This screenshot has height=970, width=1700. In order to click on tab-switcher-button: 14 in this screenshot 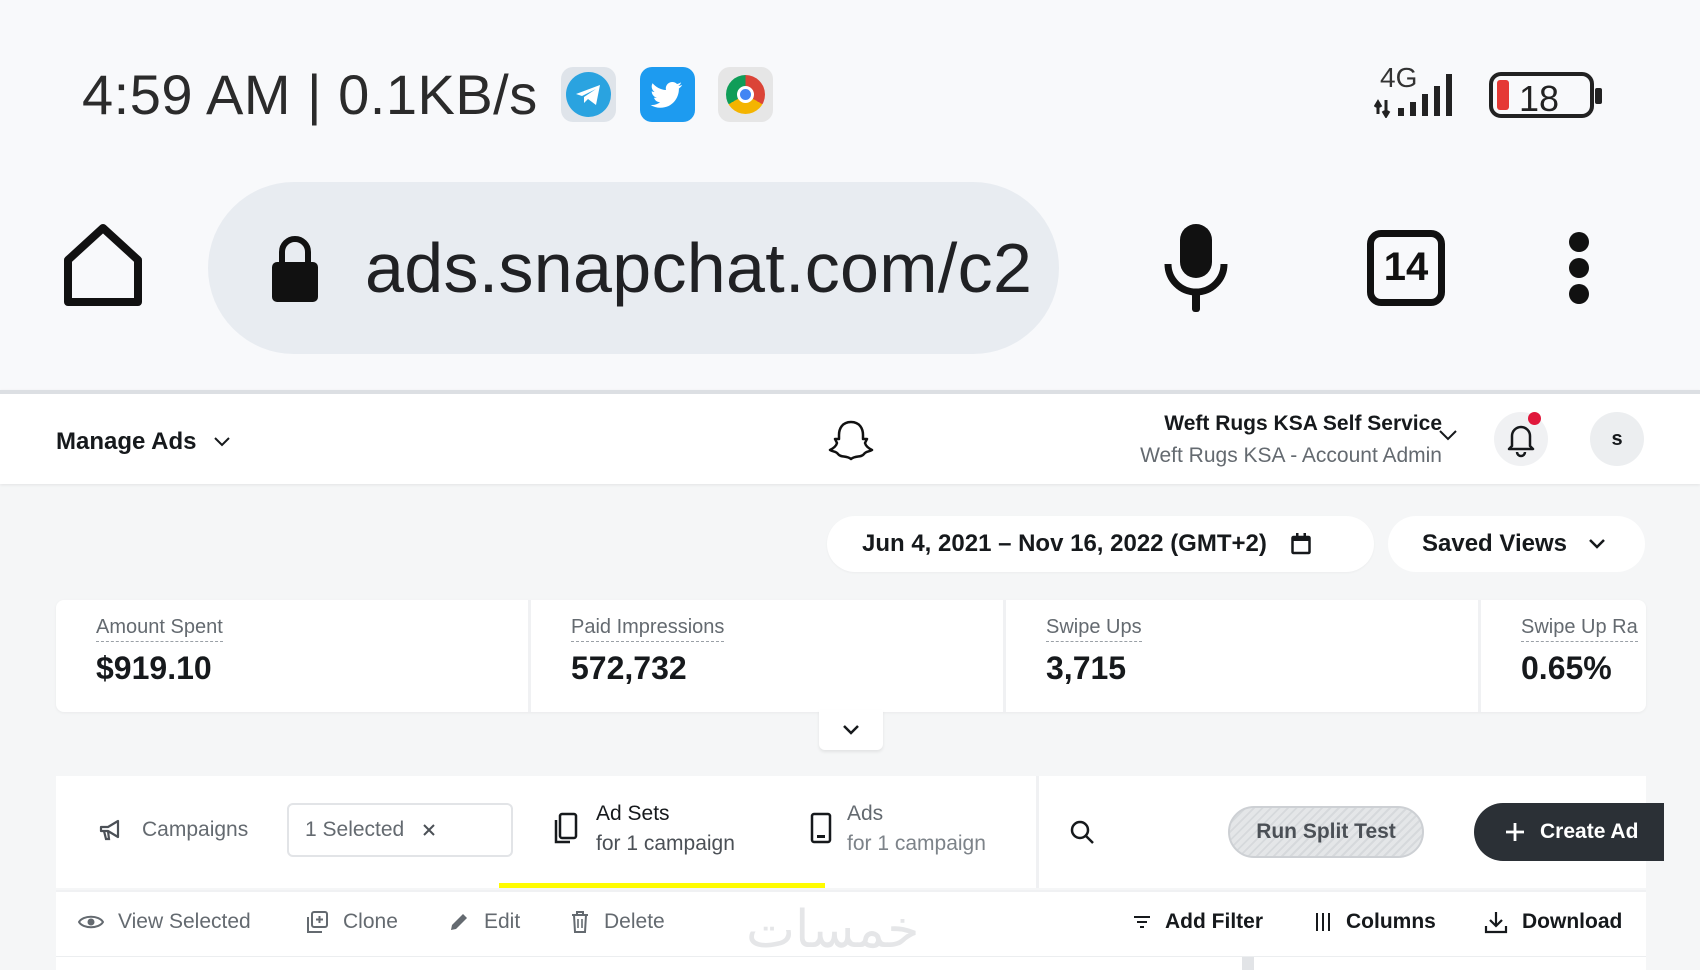, I will do `click(1406, 268)`.